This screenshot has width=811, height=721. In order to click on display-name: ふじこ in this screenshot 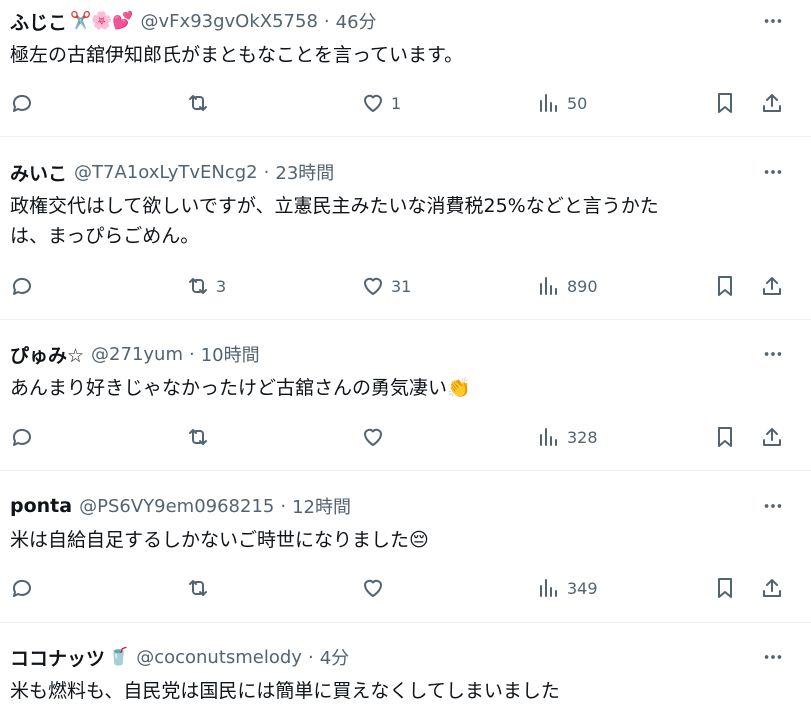, I will do `click(38, 21)`.